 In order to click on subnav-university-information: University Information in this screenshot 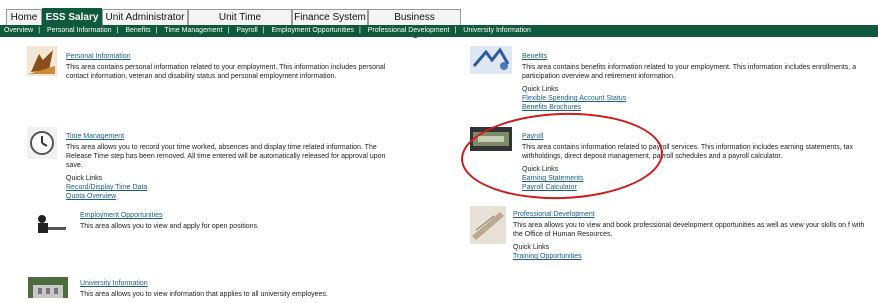, I will do `click(497, 31)`.